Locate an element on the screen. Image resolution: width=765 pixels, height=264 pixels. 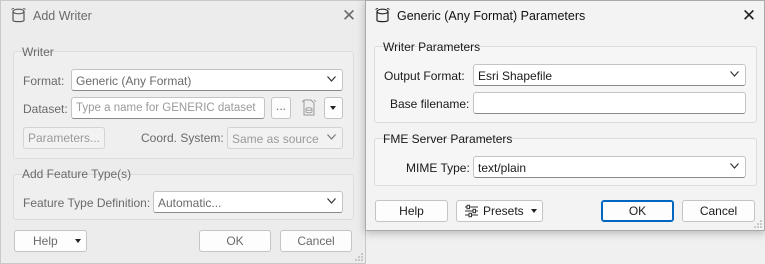
dataset-input: Type a name for GENERIC dataset is located at coordinates (168, 108).